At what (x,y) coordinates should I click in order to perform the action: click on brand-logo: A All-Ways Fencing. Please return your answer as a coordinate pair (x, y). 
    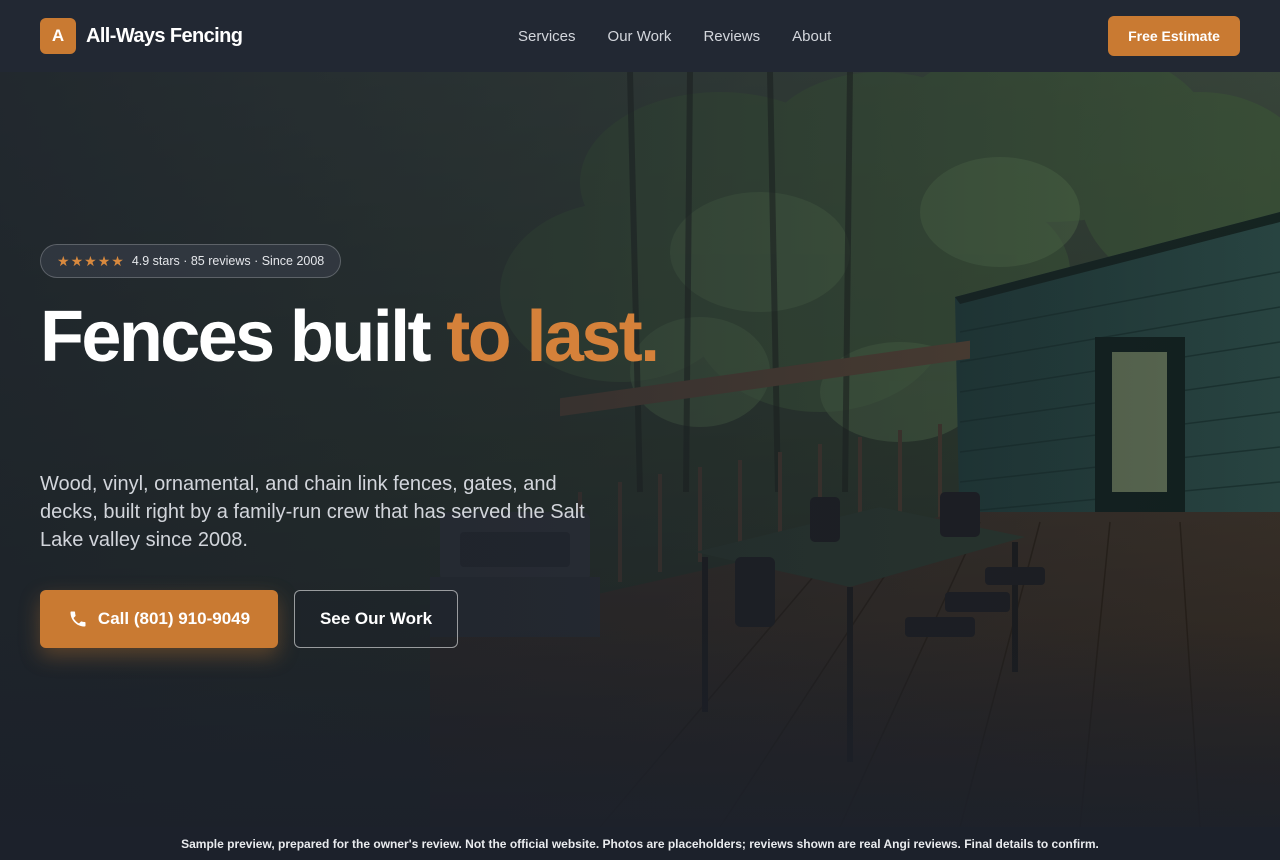
    Looking at the image, I should click on (141, 36).